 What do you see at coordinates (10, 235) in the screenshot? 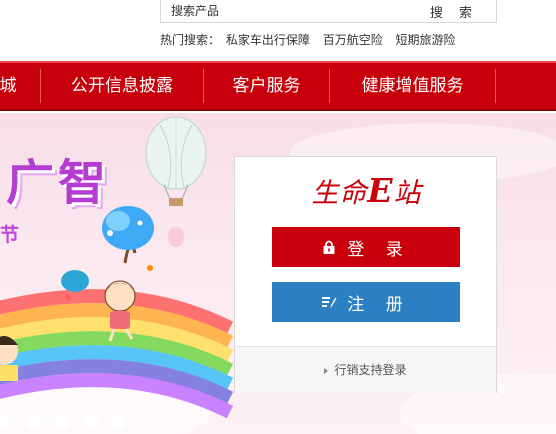
I see `banner-subtitle: 节` at bounding box center [10, 235].